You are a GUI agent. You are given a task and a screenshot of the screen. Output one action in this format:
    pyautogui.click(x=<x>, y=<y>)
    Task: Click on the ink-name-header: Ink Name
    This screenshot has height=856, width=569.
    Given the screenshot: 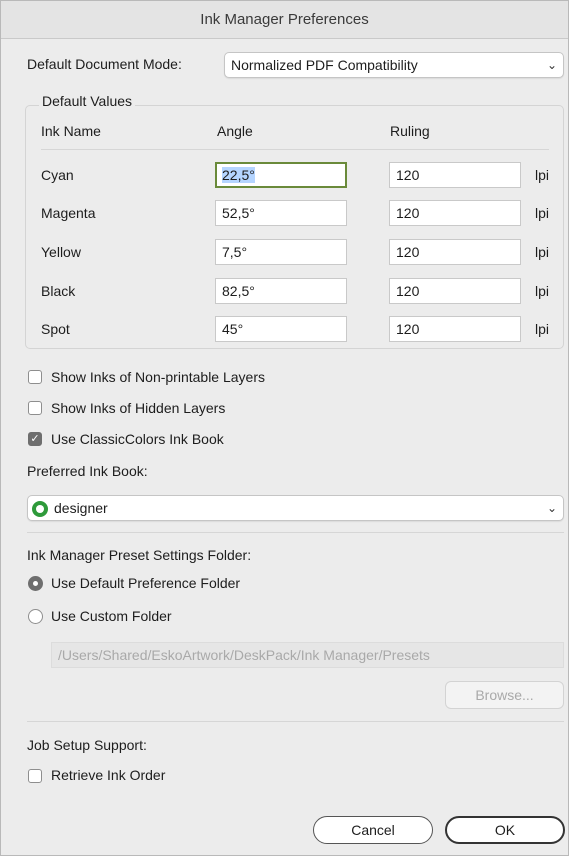 What is the action you would take?
    pyautogui.click(x=71, y=131)
    